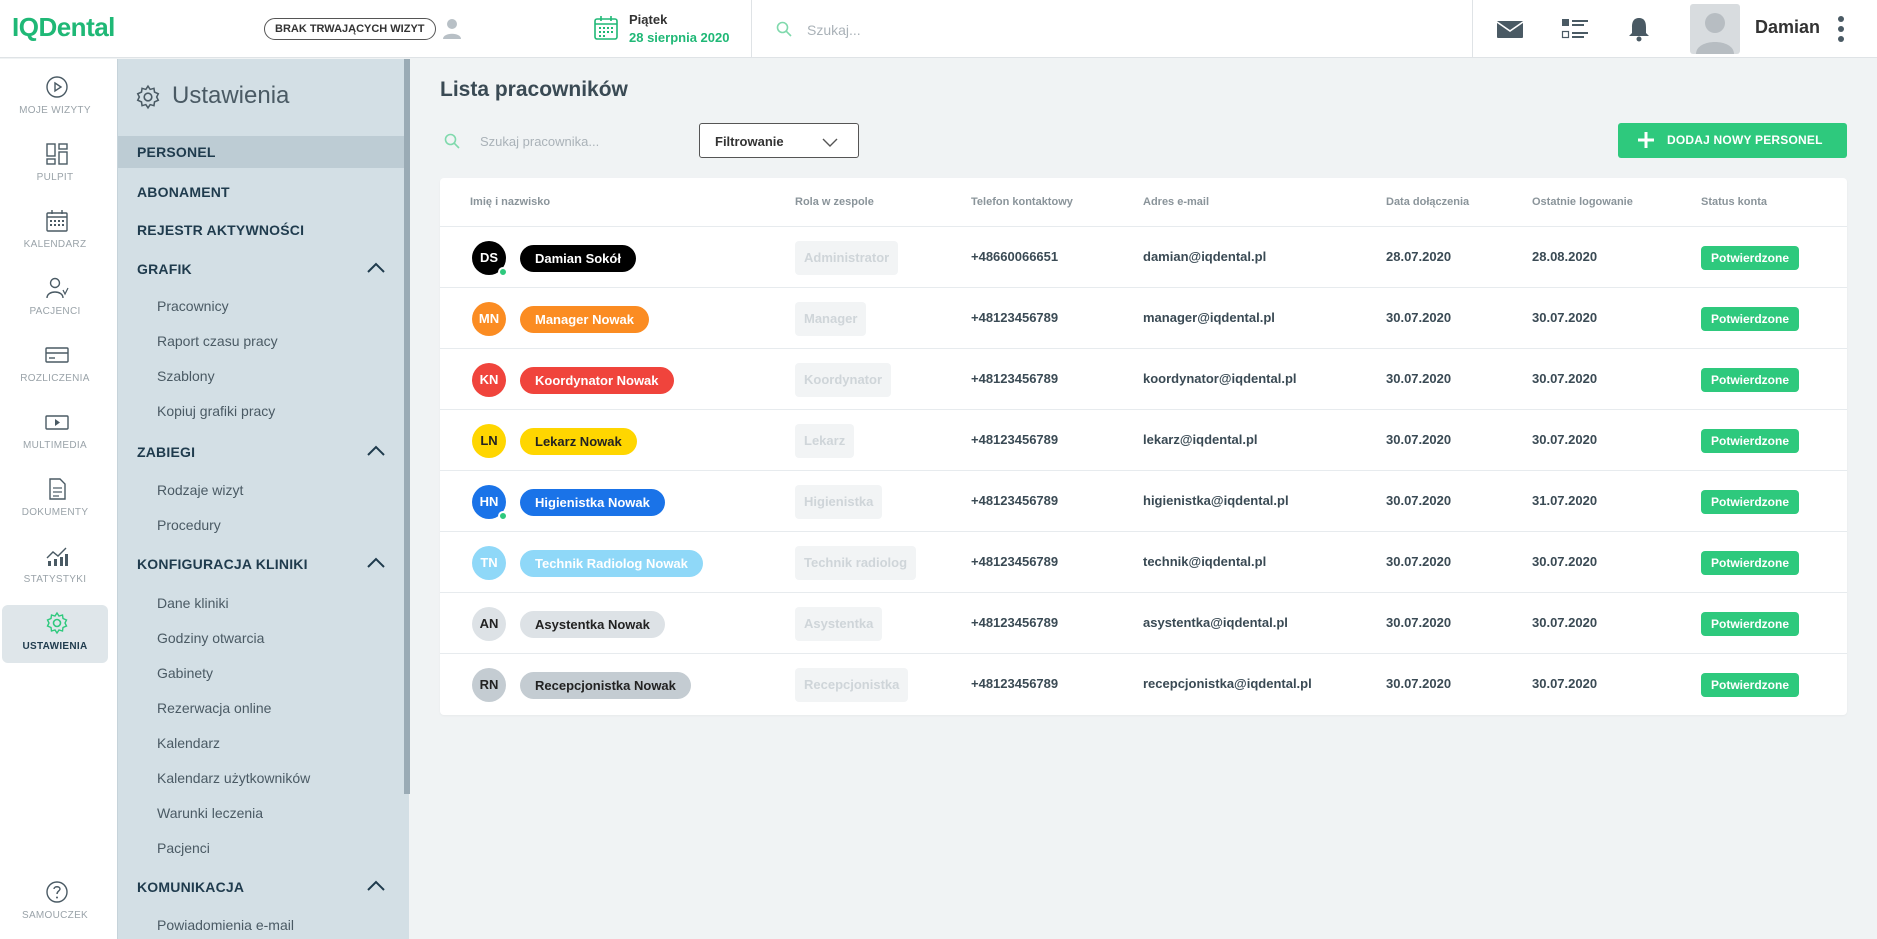 The height and width of the screenshot is (939, 1877). Describe the element at coordinates (1216, 500) in the screenshot. I see `employee-email: higienistka@iqdental.pl` at that location.